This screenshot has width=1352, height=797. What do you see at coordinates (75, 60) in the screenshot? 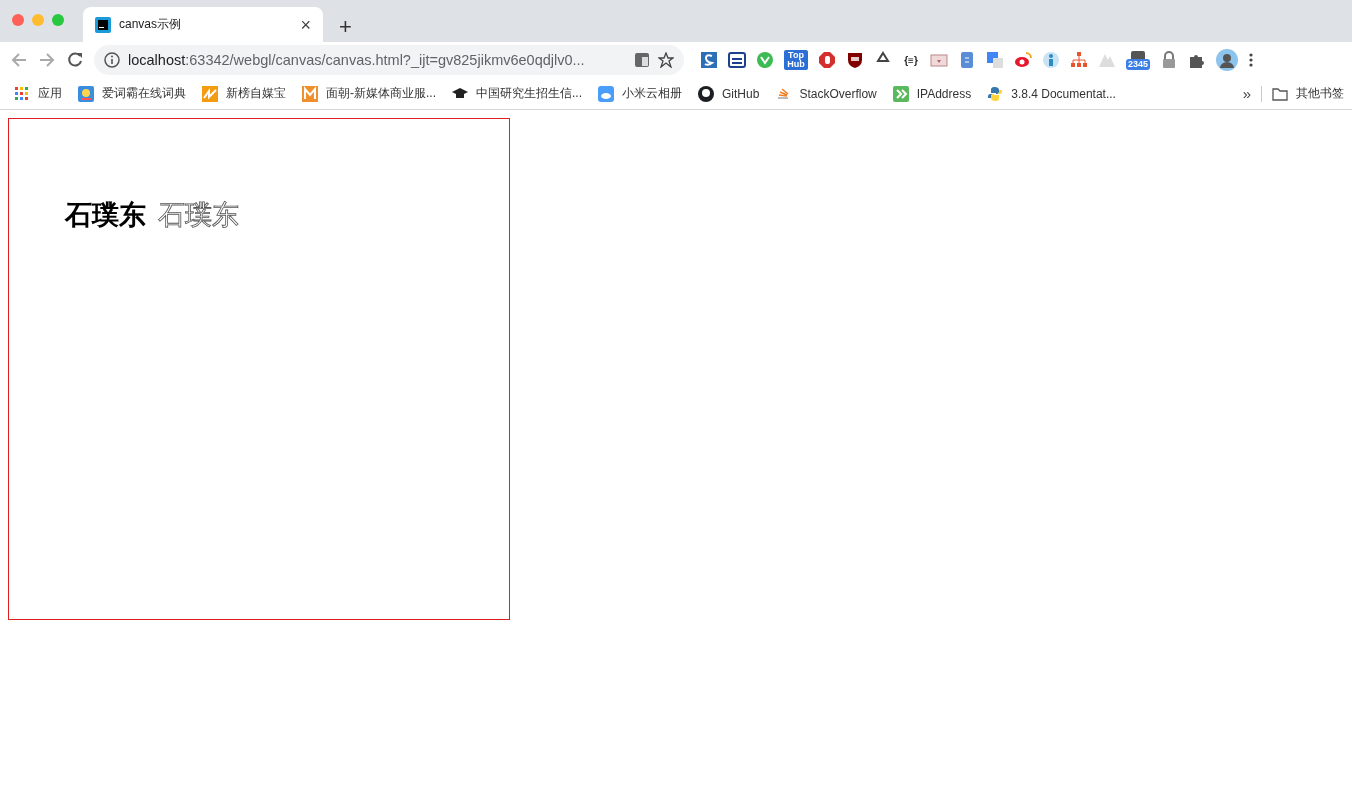
I see `reload-icon` at bounding box center [75, 60].